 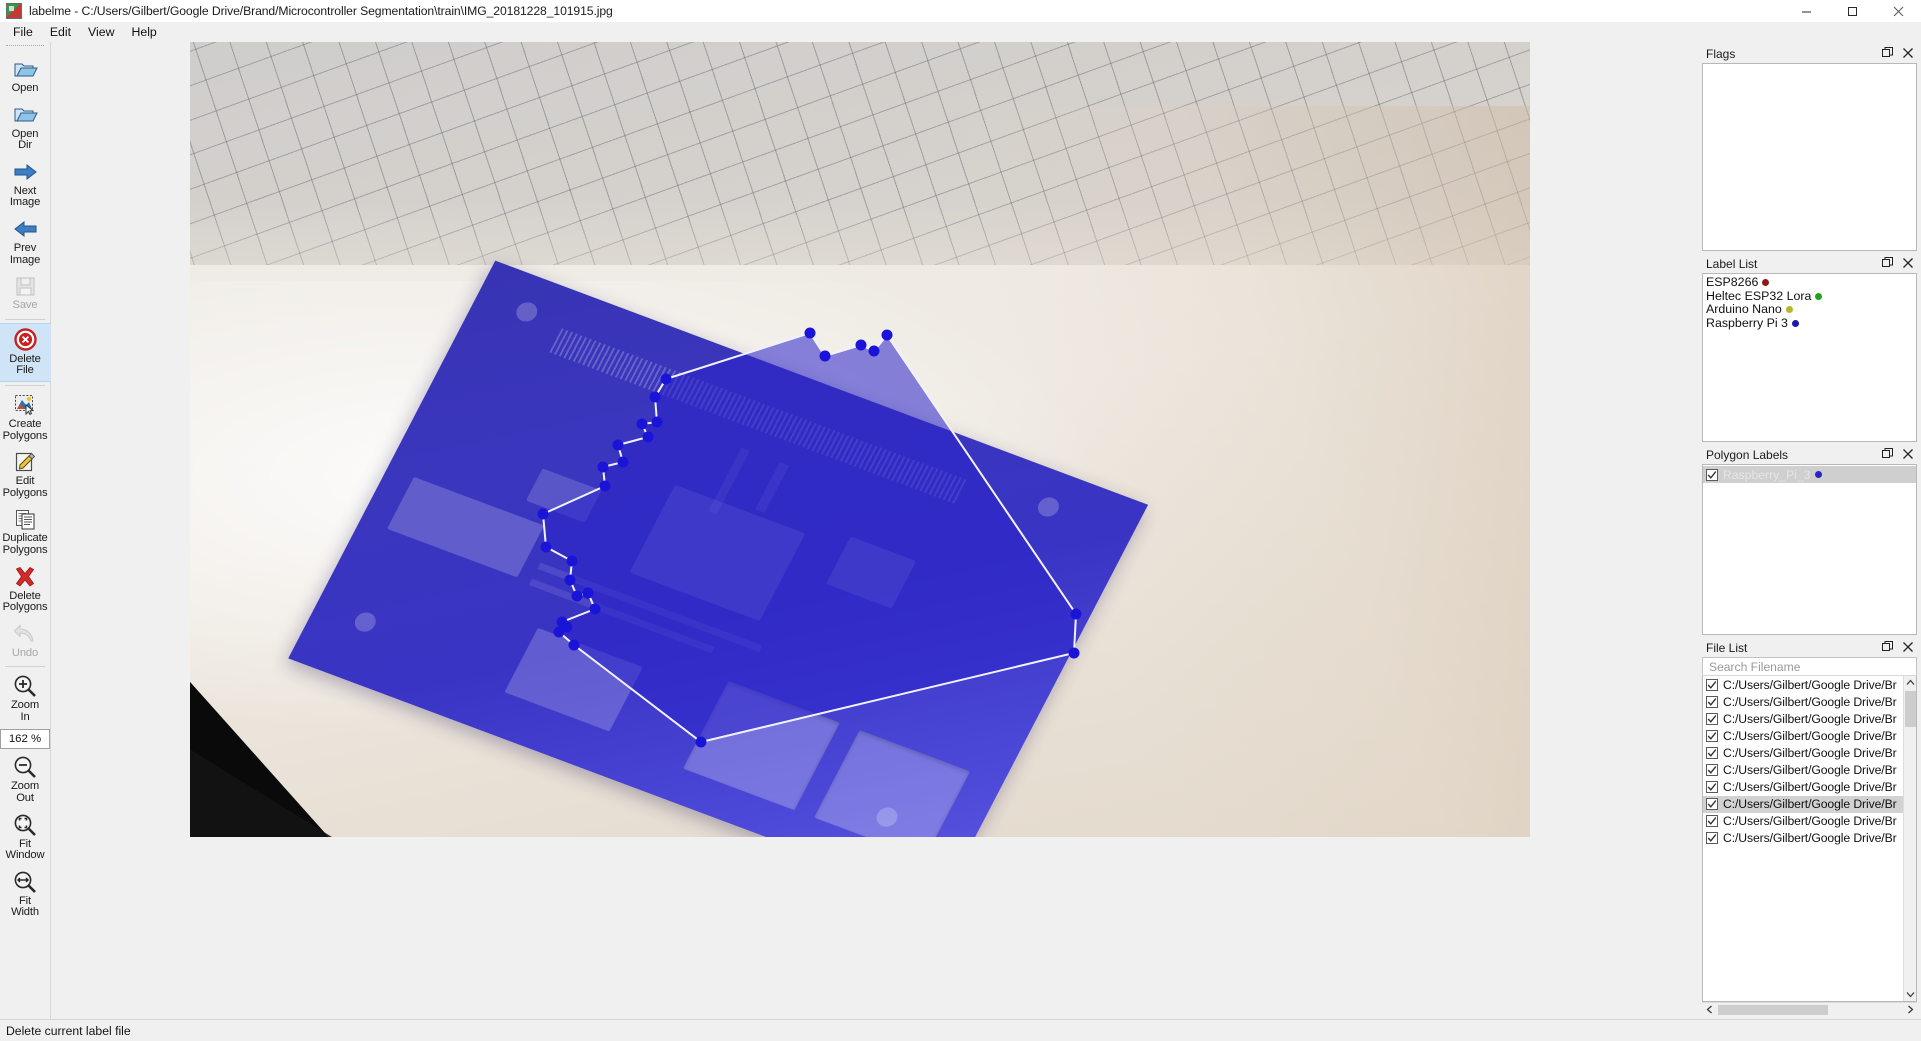 I want to click on search-input, so click(x=1811, y=666).